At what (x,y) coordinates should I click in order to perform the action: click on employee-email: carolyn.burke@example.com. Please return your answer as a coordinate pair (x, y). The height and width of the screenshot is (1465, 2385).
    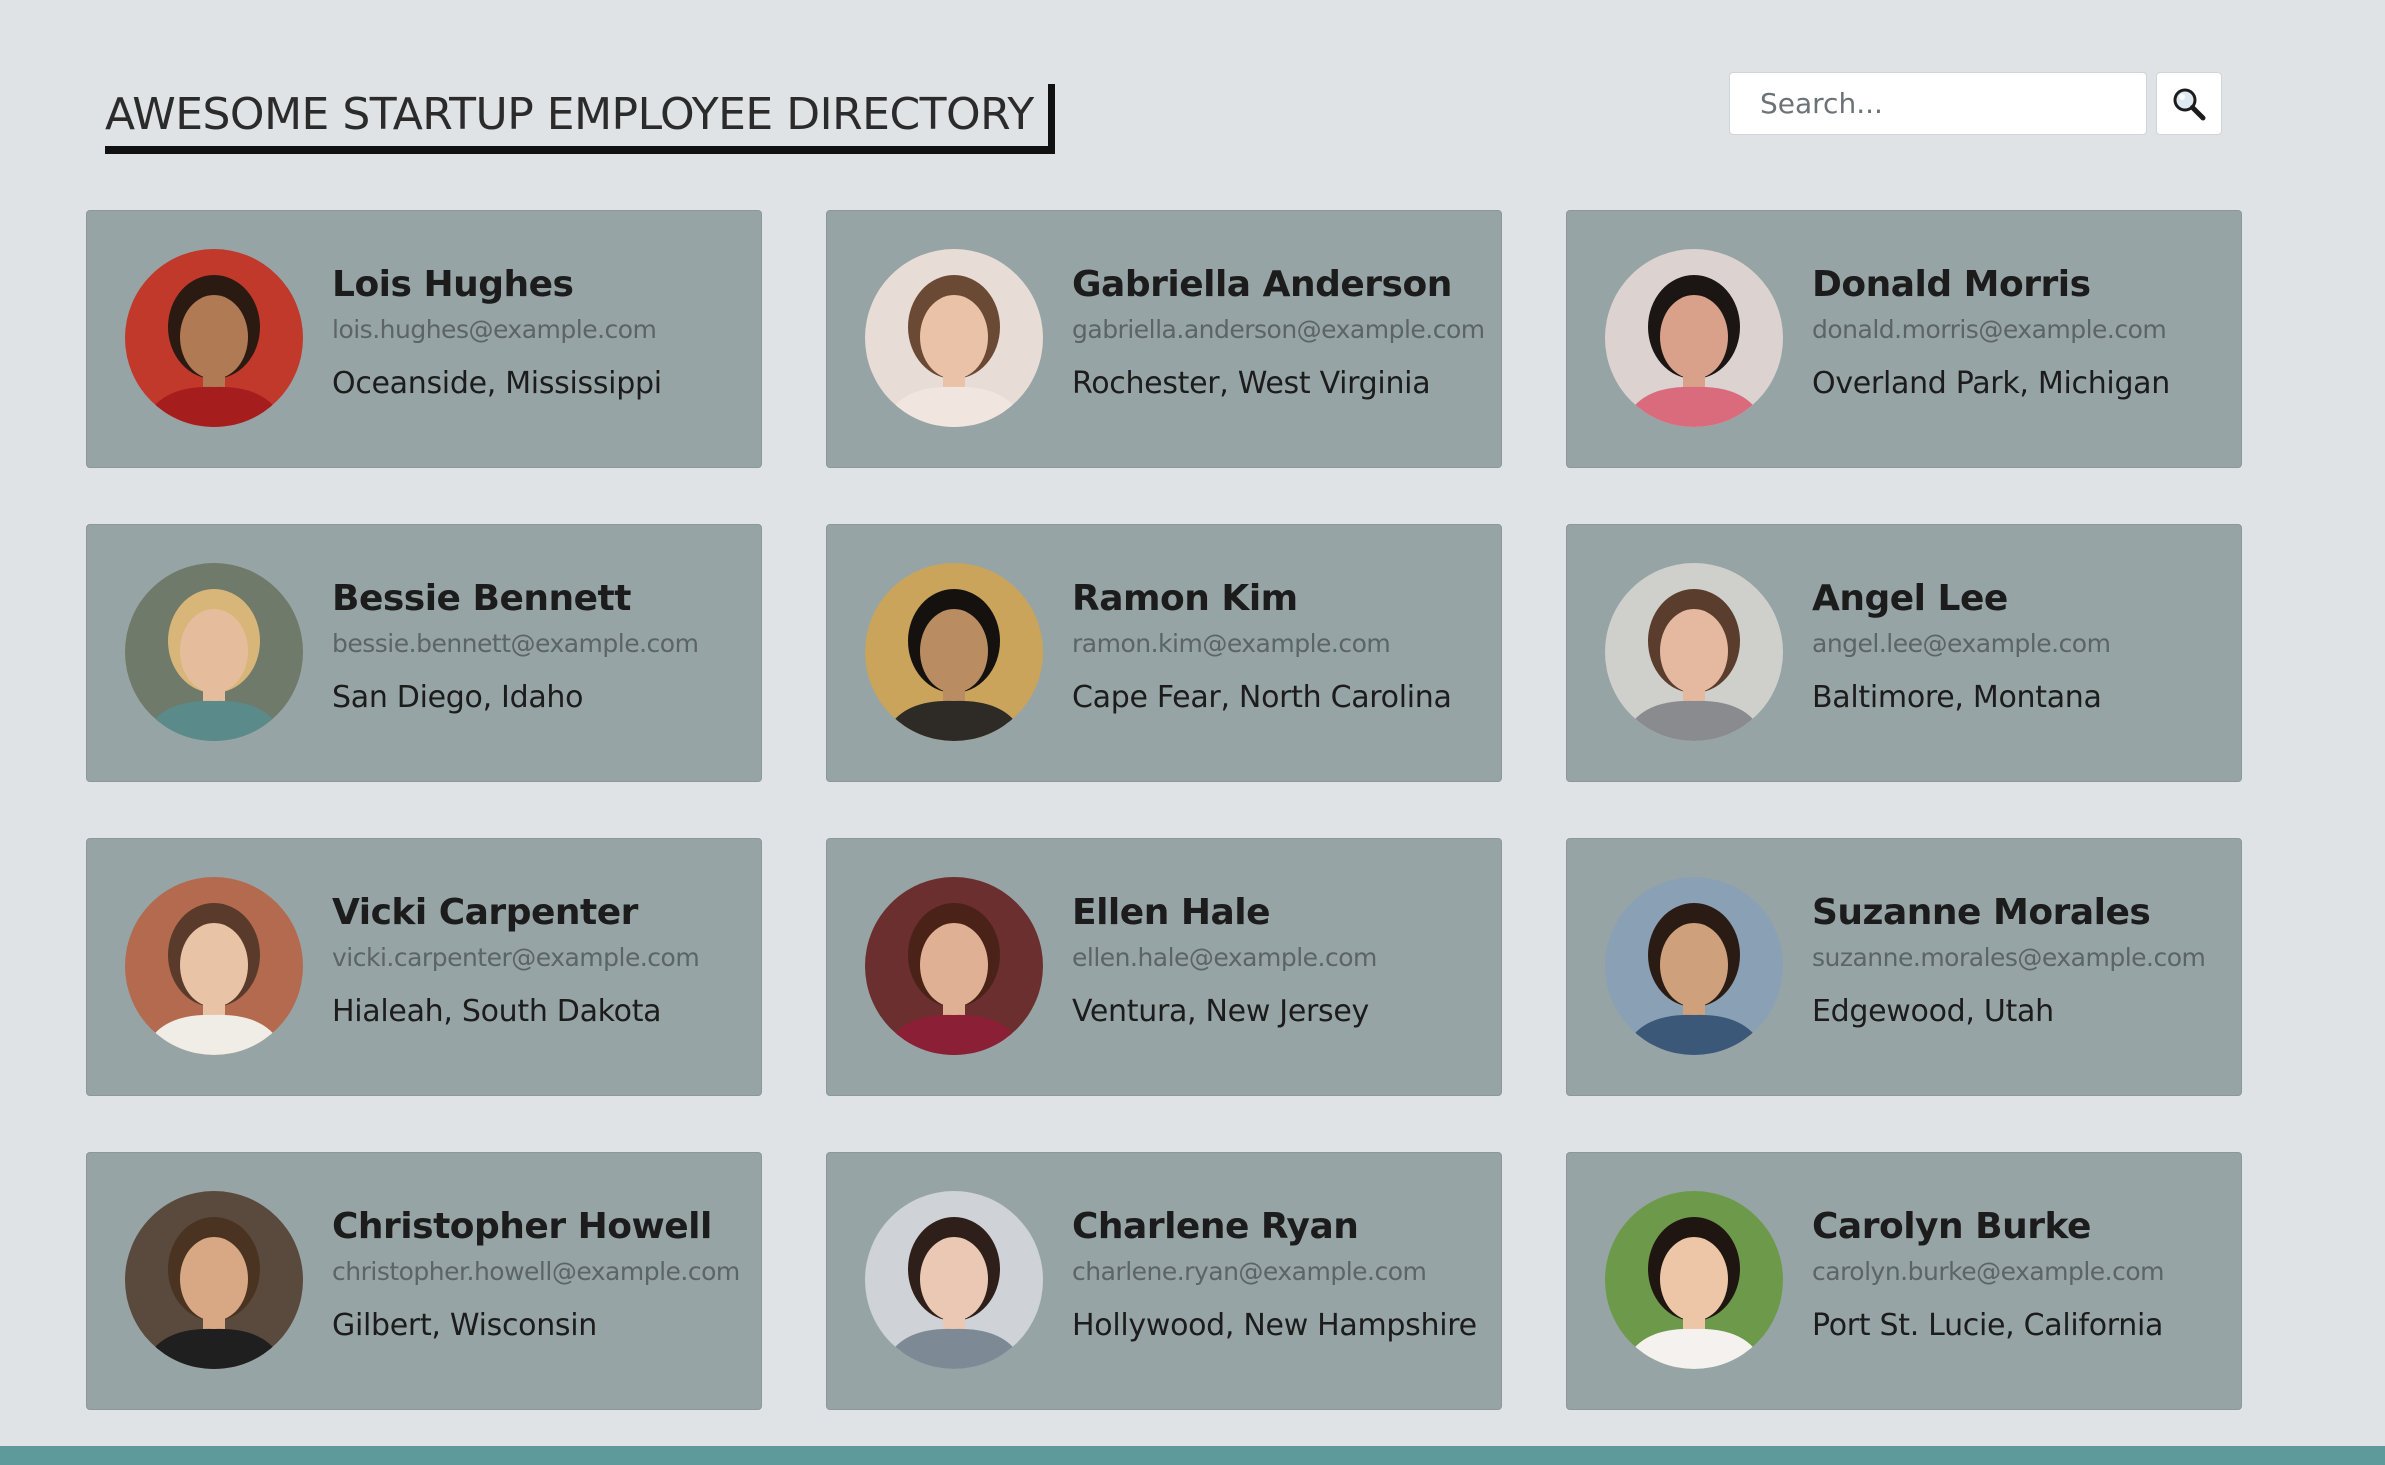
    Looking at the image, I should click on (1988, 1271).